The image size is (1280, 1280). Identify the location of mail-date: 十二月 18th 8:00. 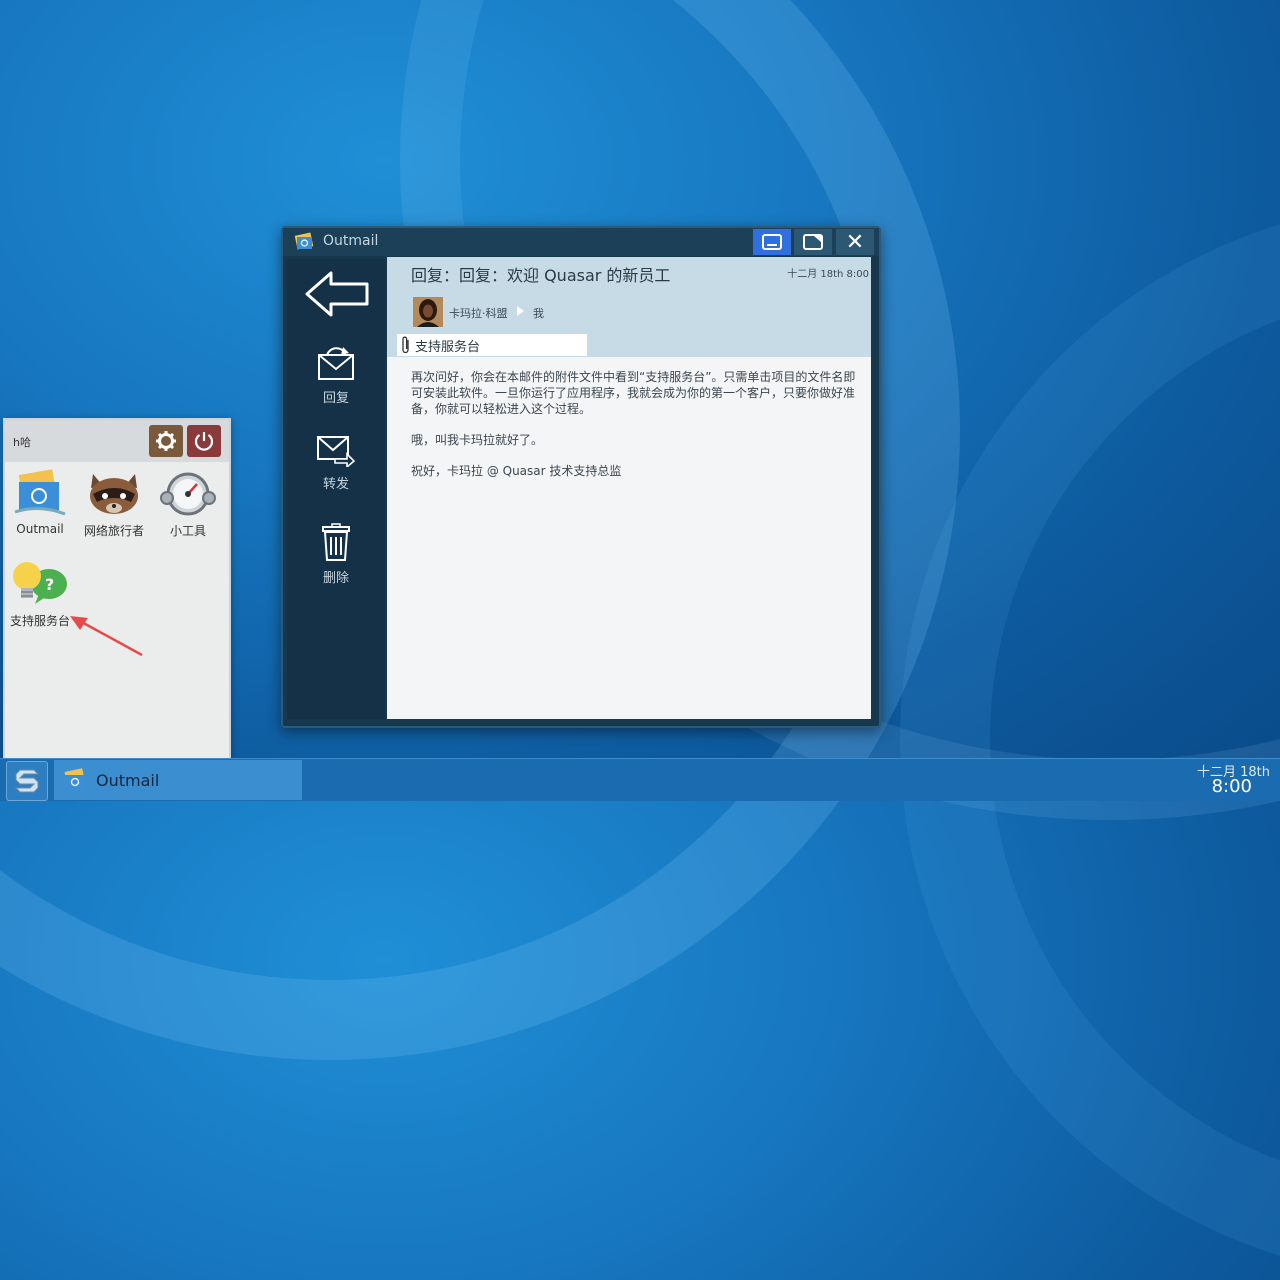
(828, 274).